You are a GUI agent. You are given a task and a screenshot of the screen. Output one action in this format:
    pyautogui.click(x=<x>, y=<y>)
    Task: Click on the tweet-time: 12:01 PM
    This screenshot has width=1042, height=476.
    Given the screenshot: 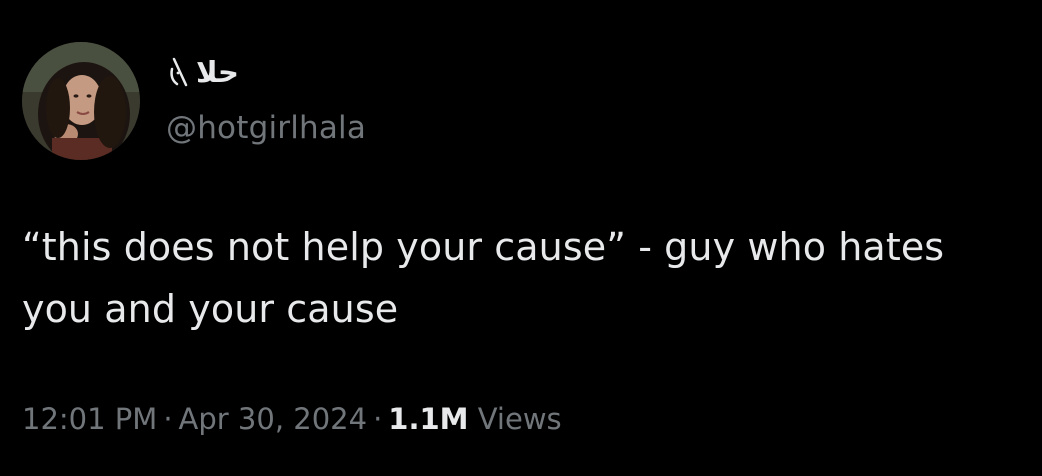 What is the action you would take?
    pyautogui.click(x=89, y=419)
    